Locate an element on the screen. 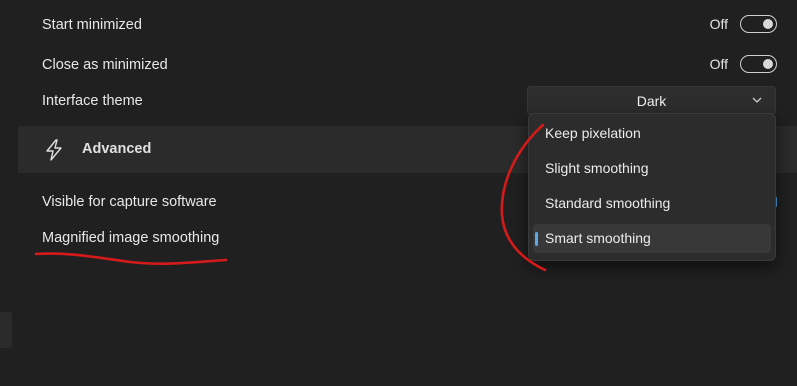 The height and width of the screenshot is (386, 797). start-minimized-state: Off is located at coordinates (718, 24).